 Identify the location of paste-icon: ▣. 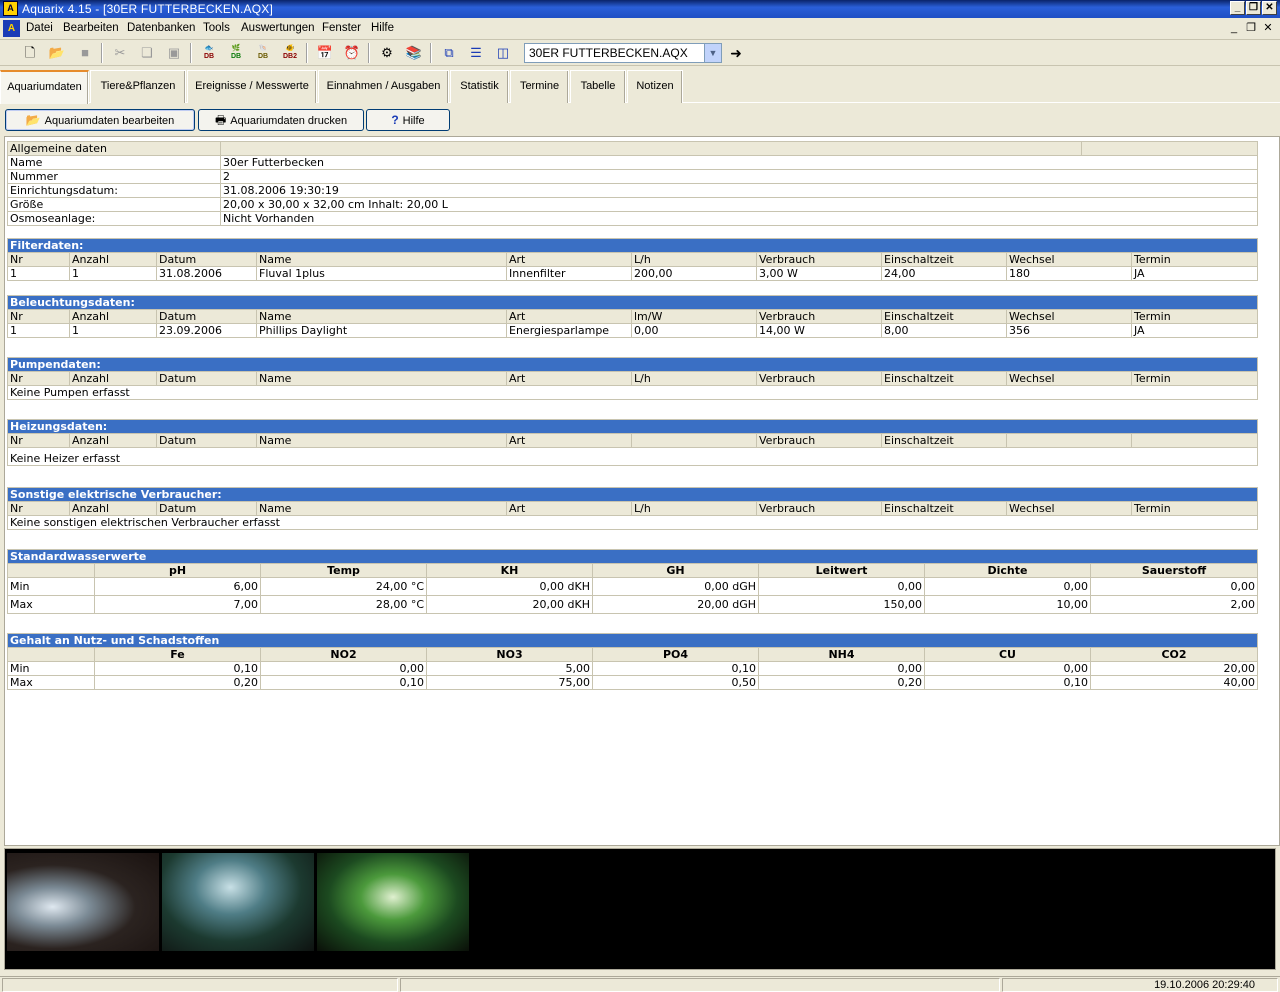
(174, 53).